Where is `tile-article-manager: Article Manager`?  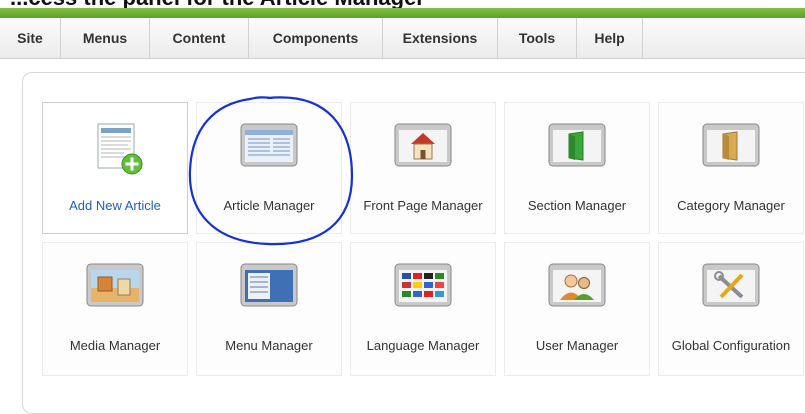
tile-article-manager: Article Manager is located at coordinates (269, 168).